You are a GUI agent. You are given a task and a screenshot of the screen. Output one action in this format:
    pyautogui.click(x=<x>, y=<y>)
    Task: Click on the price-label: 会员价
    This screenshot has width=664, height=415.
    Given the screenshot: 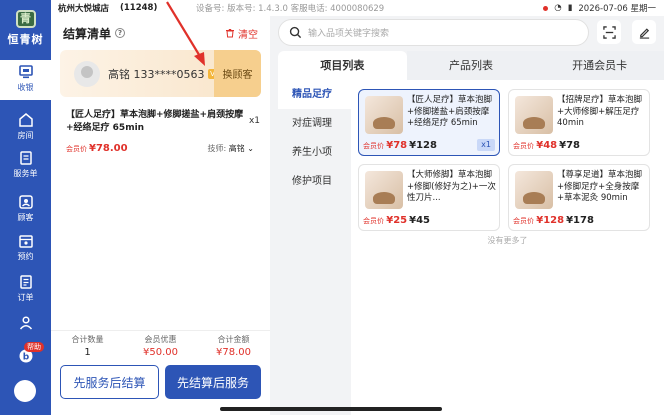 What is the action you would take?
    pyautogui.click(x=76, y=149)
    